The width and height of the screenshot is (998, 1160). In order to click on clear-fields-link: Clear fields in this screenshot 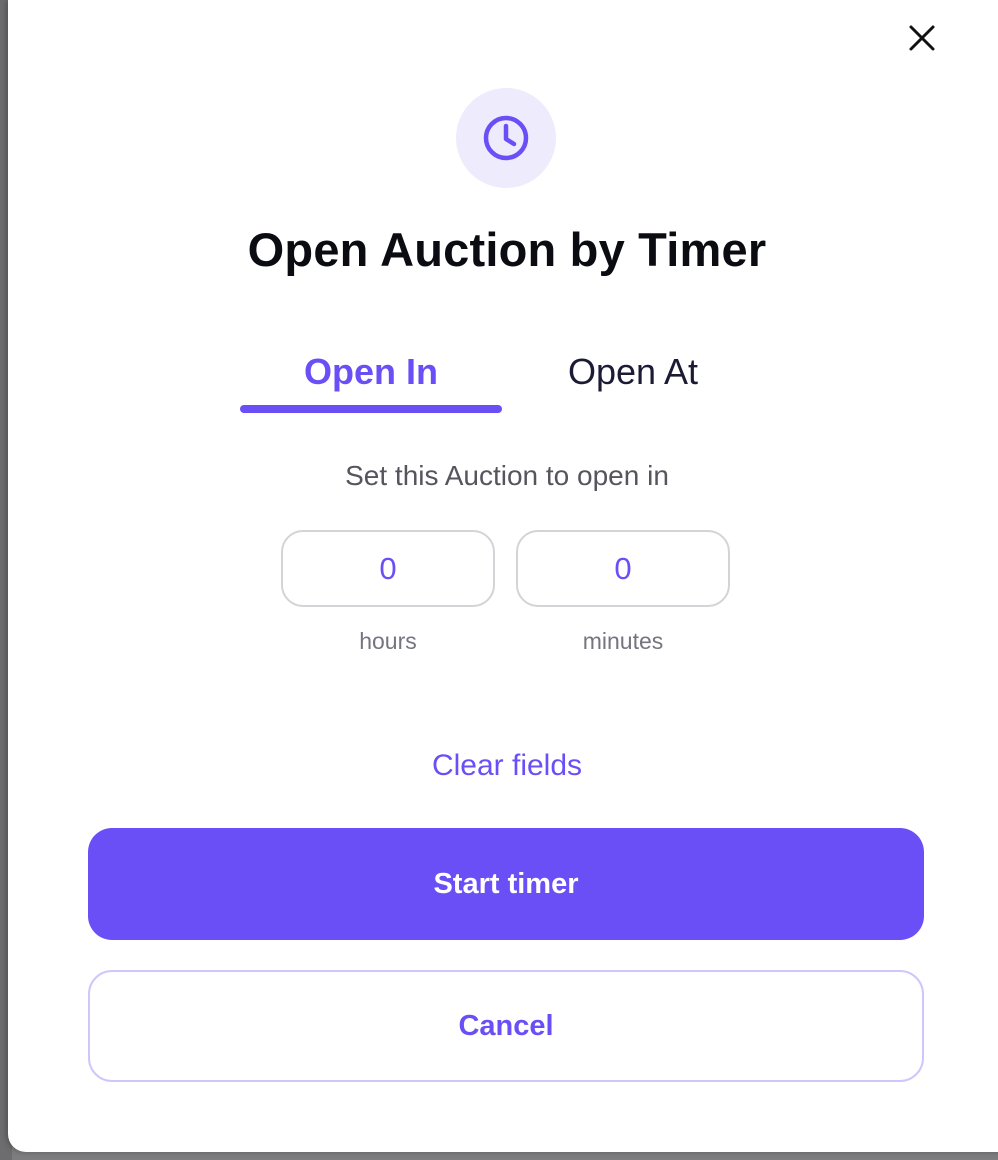, I will do `click(503, 766)`.